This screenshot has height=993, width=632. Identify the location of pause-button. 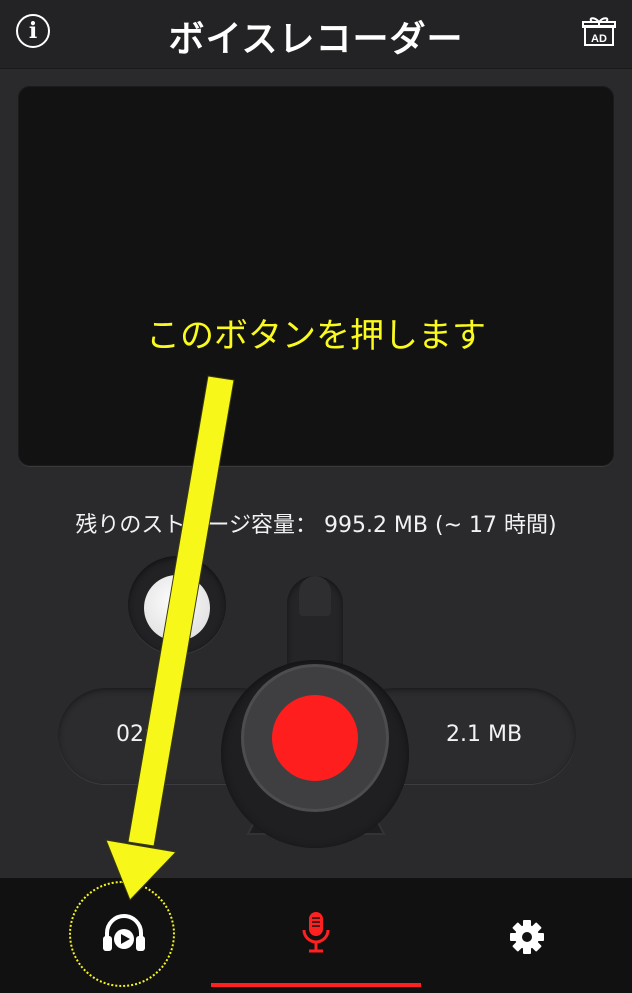
(177, 608).